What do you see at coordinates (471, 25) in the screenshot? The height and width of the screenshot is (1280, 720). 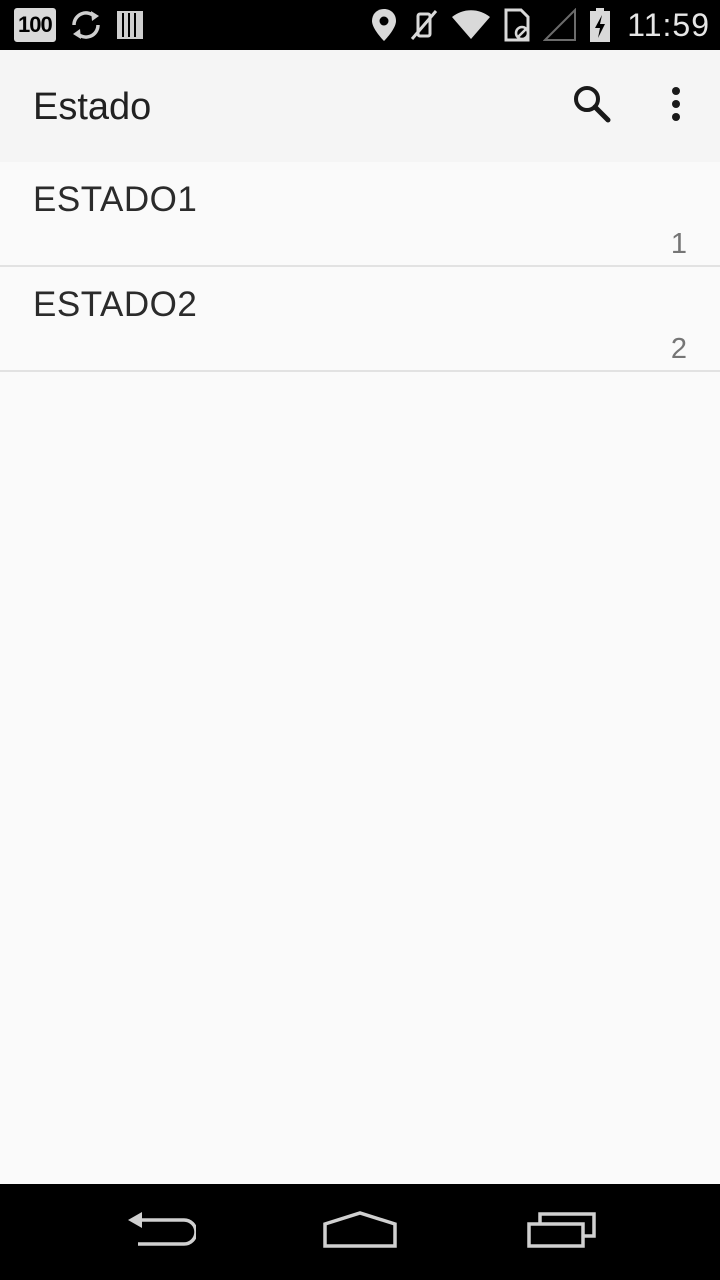 I see `wifi-icon` at bounding box center [471, 25].